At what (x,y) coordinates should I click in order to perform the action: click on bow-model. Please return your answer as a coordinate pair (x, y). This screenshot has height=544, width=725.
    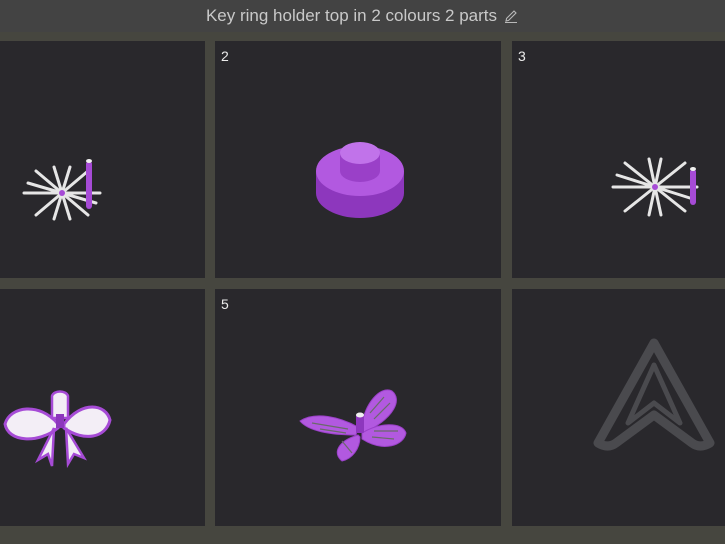
    Looking at the image, I should click on (102, 407).